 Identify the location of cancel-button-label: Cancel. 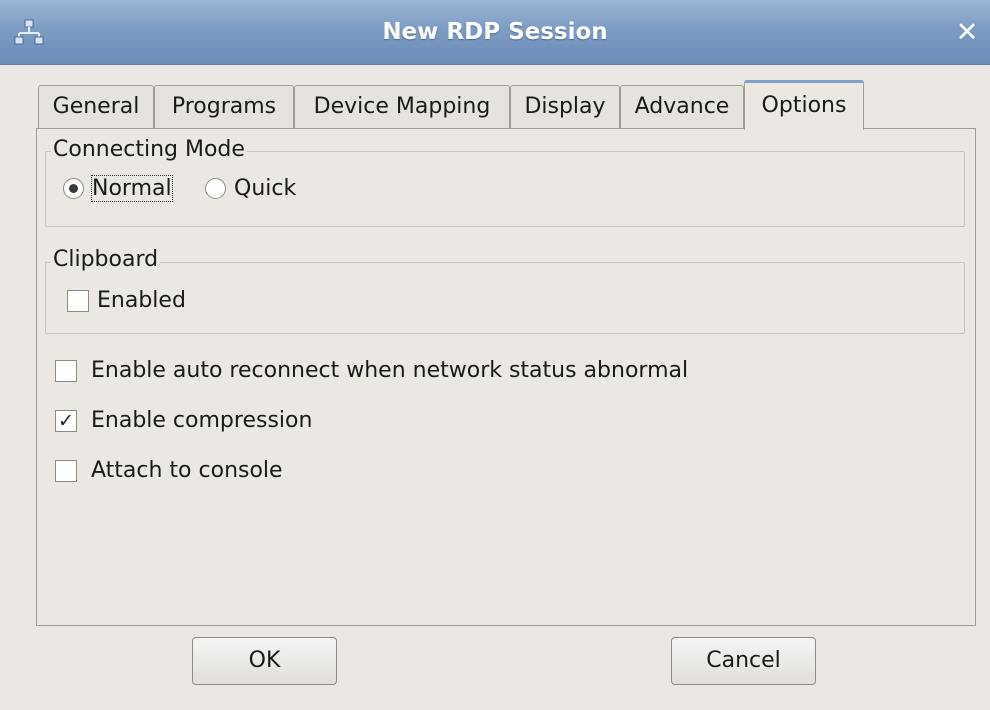
(743, 660).